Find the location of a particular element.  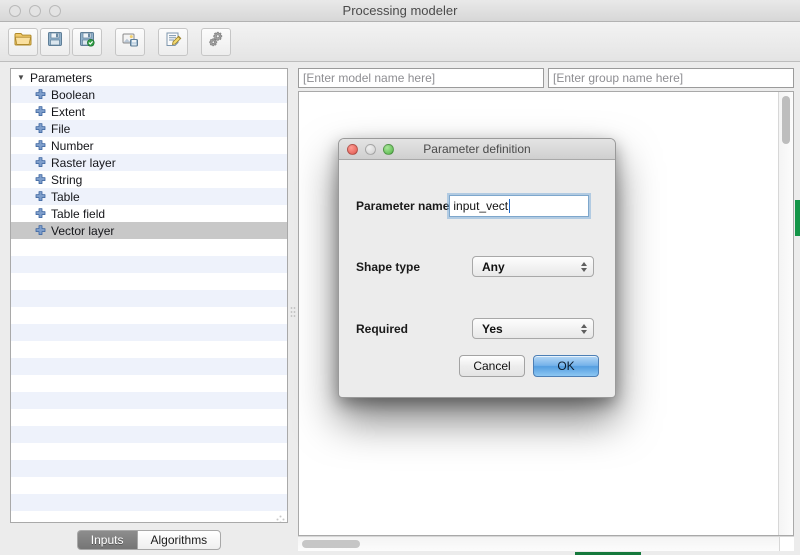

tree-item-label: Table field is located at coordinates (78, 213).